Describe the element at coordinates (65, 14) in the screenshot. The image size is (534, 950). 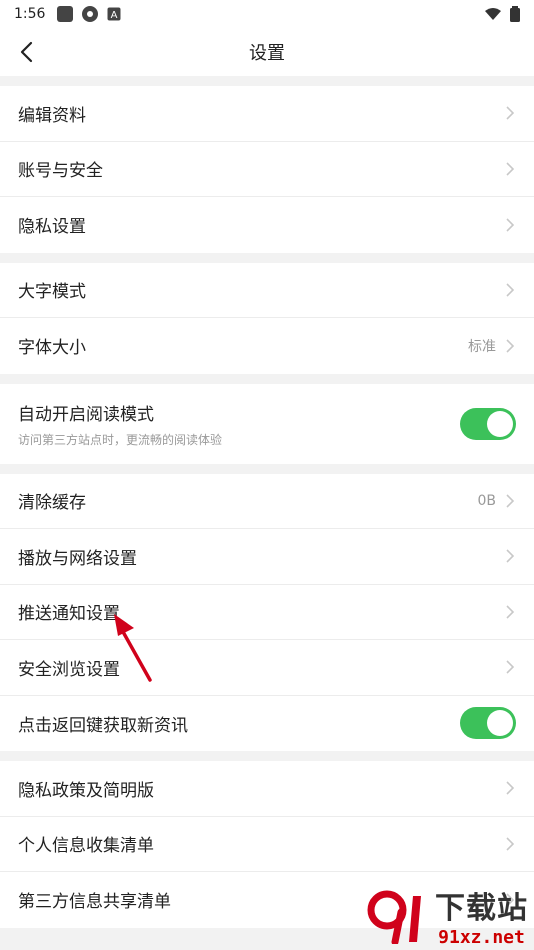
I see `app-notification-icon` at that location.